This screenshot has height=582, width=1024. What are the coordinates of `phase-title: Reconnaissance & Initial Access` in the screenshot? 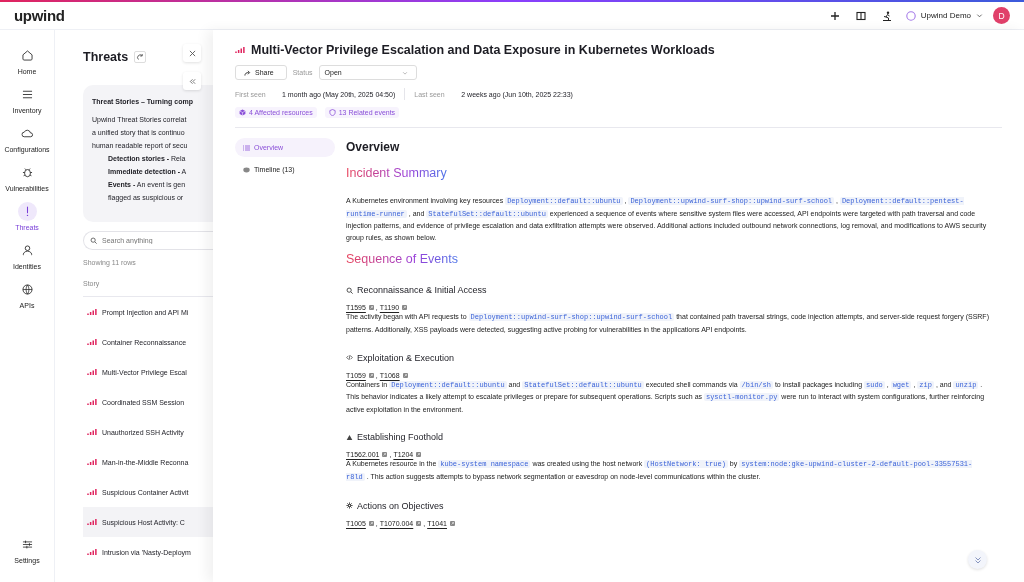 It's located at (422, 290).